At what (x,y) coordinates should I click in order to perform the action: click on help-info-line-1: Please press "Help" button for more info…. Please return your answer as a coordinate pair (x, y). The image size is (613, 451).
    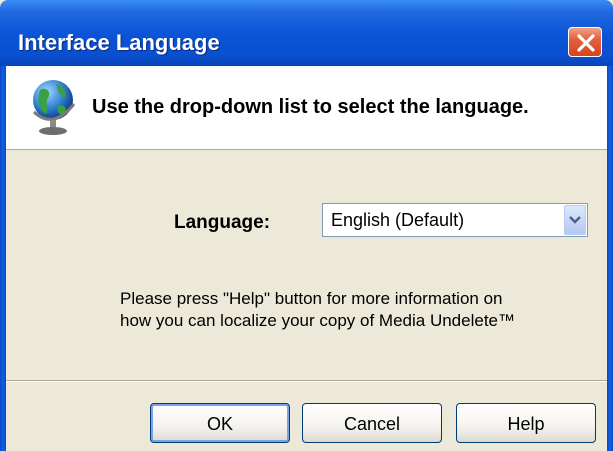
    Looking at the image, I should click on (311, 298).